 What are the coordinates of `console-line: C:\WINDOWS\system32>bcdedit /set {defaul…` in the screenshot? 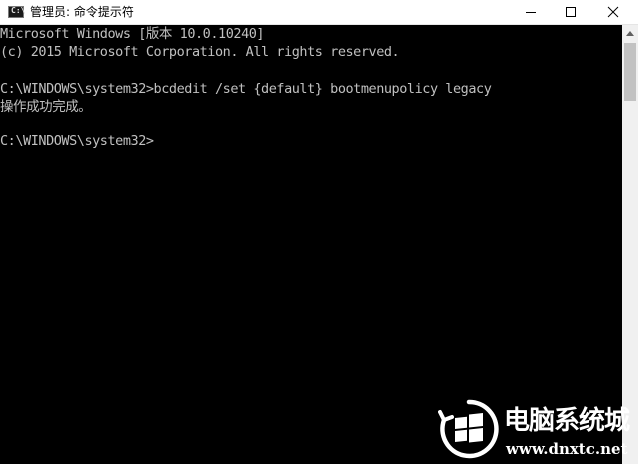 It's located at (246, 89).